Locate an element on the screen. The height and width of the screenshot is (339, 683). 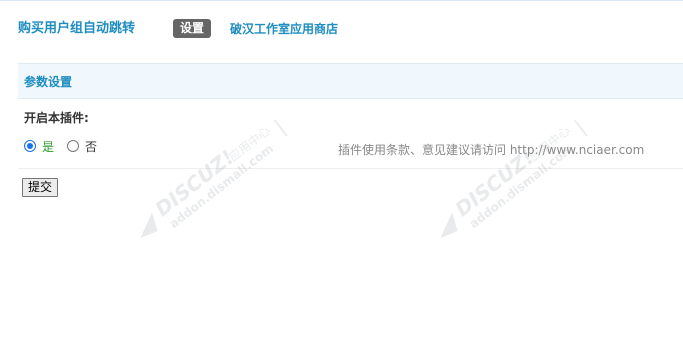
row-divider is located at coordinates (350, 168).